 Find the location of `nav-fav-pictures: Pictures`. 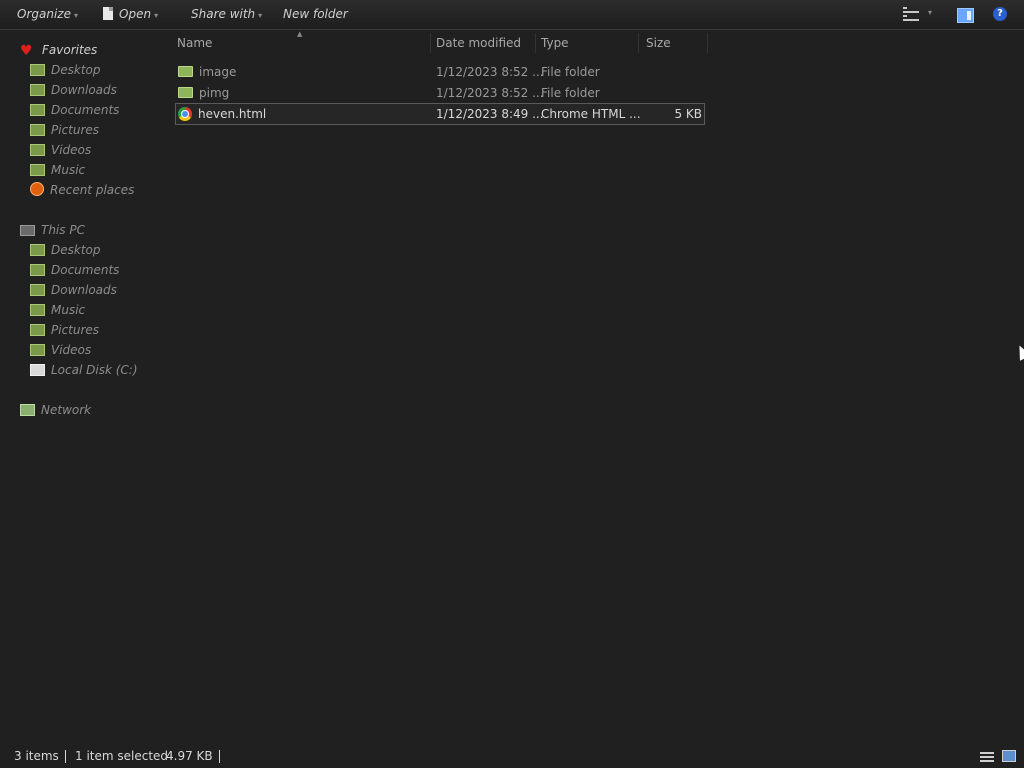

nav-fav-pictures: Pictures is located at coordinates (64, 130).